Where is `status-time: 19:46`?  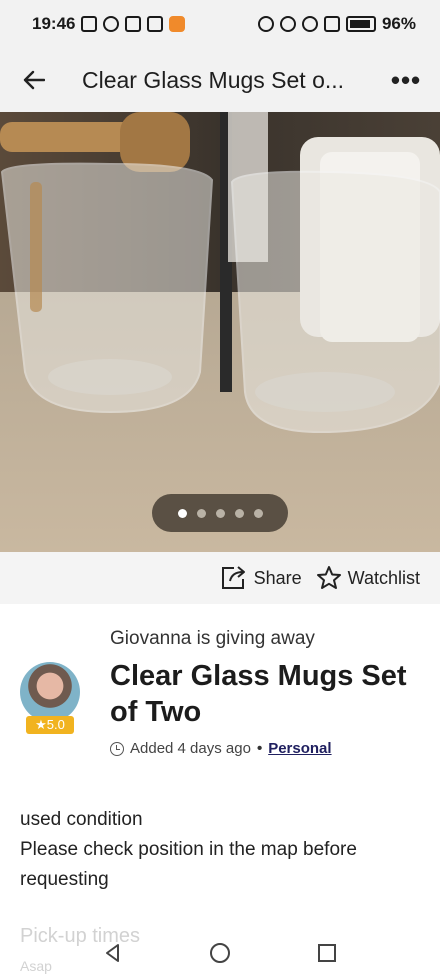 status-time: 19:46 is located at coordinates (54, 23).